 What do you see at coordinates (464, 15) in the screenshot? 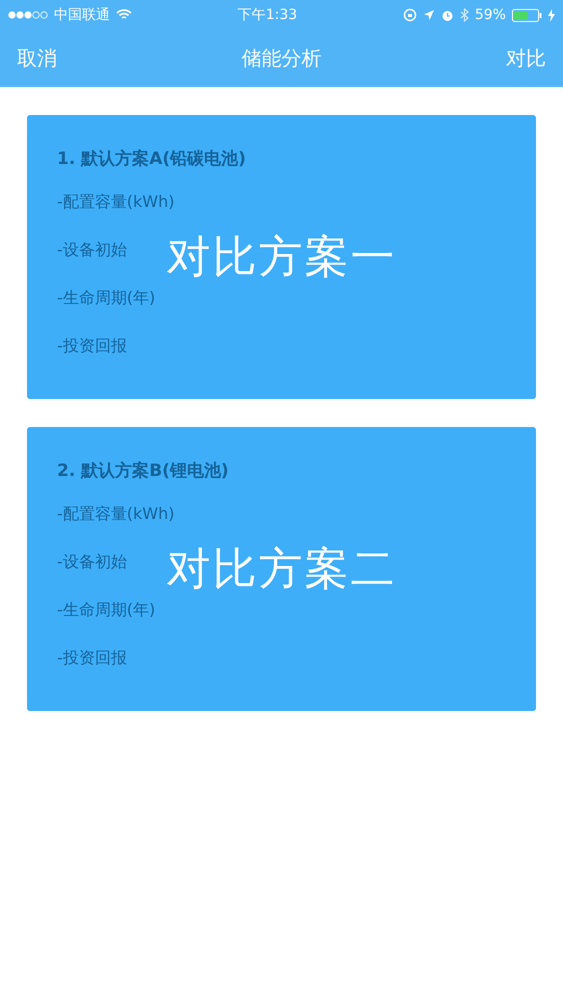
I see `bluetooth-icon` at bounding box center [464, 15].